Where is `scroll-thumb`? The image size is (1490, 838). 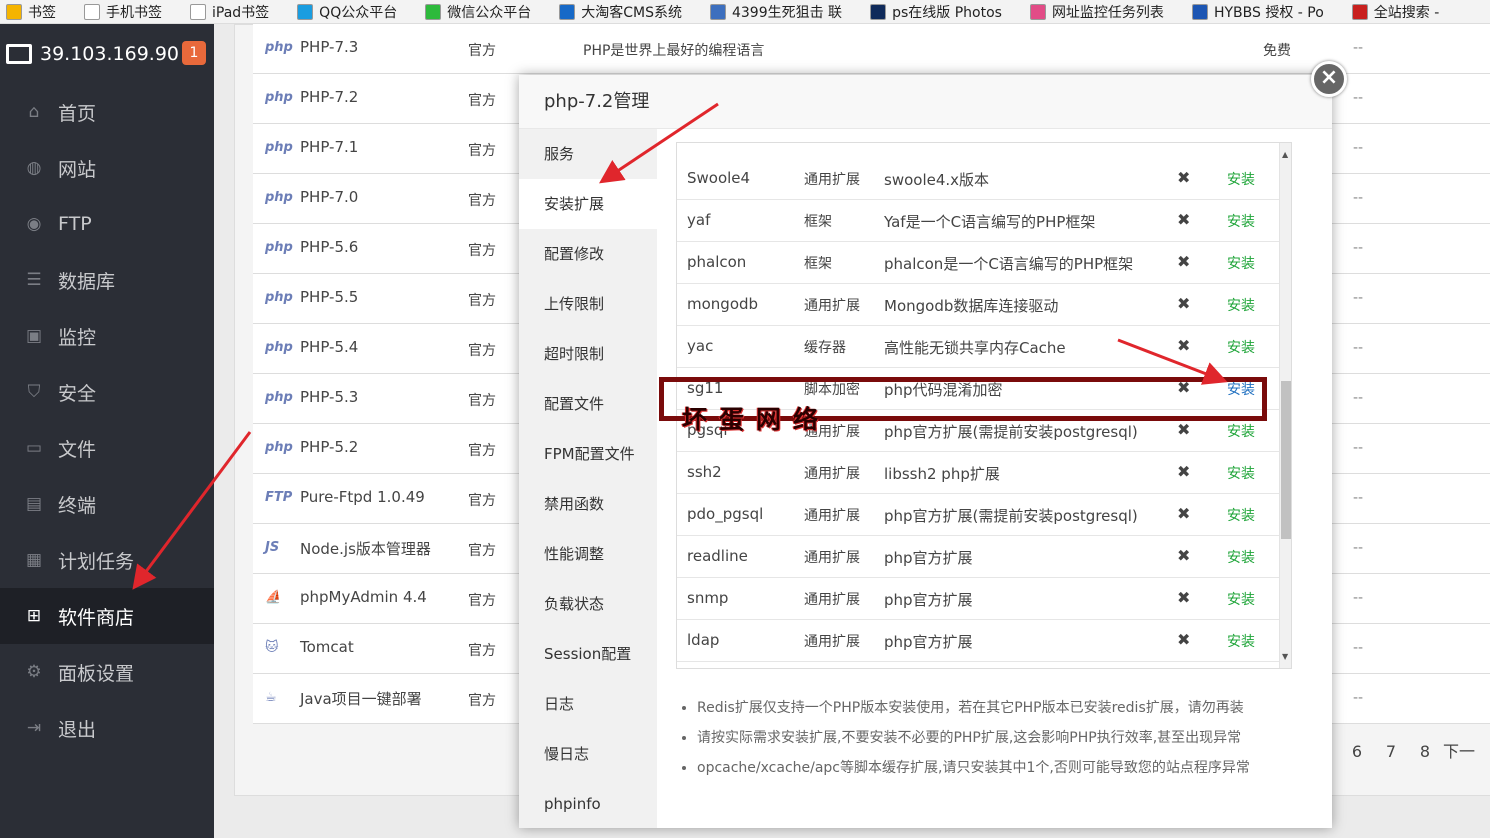
scroll-thumb is located at coordinates (1286, 460).